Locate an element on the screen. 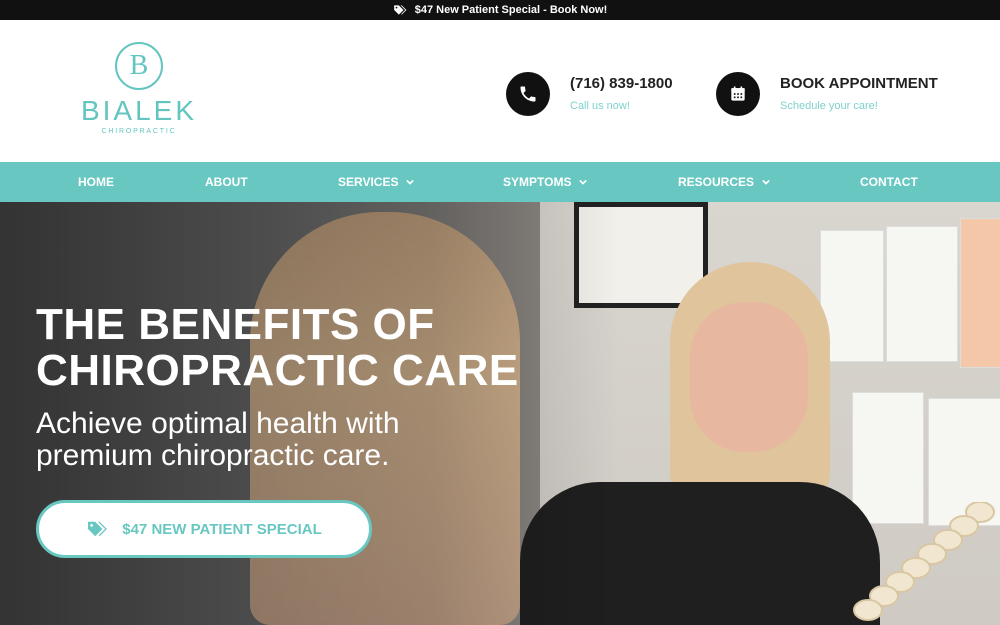 The image size is (1000, 625). logo: B BIALEK CHIROPRACTIC is located at coordinates (139, 88).